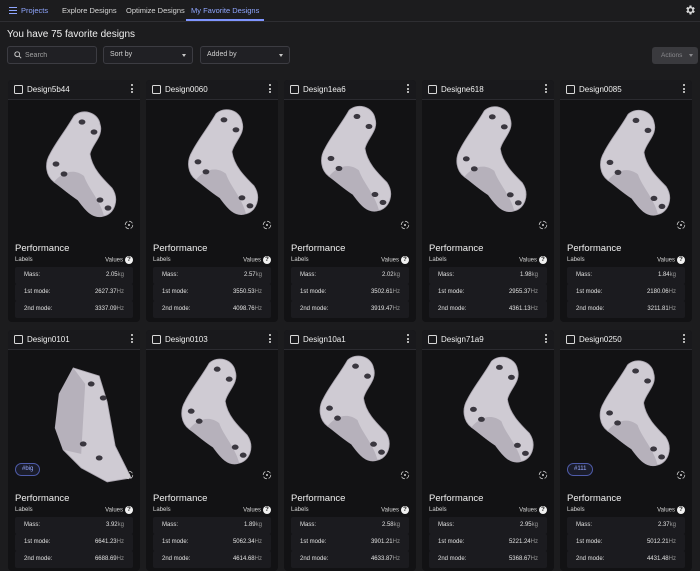  Describe the element at coordinates (488, 559) in the screenshot. I see `metric-row-second-mode: 2nd mode: 5368.67Hz` at that location.